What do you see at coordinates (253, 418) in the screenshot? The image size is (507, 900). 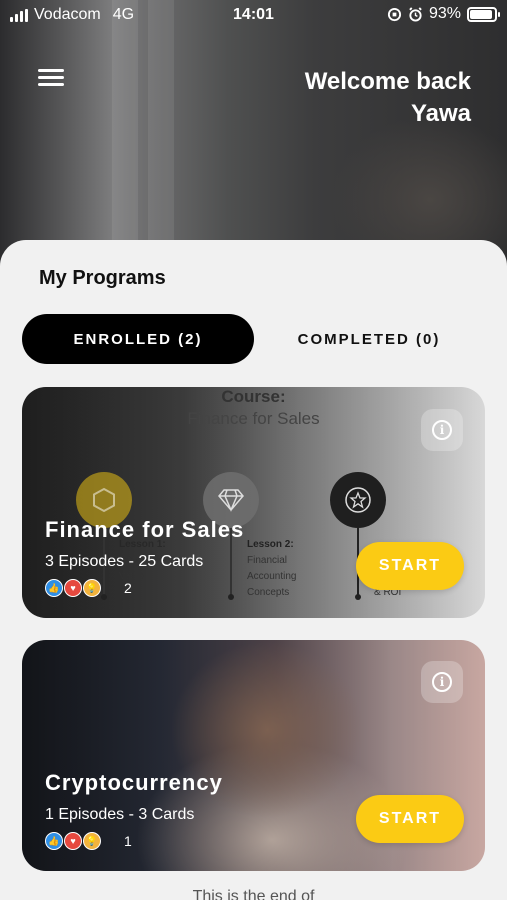 I see `course-name: Finance for Sales` at bounding box center [253, 418].